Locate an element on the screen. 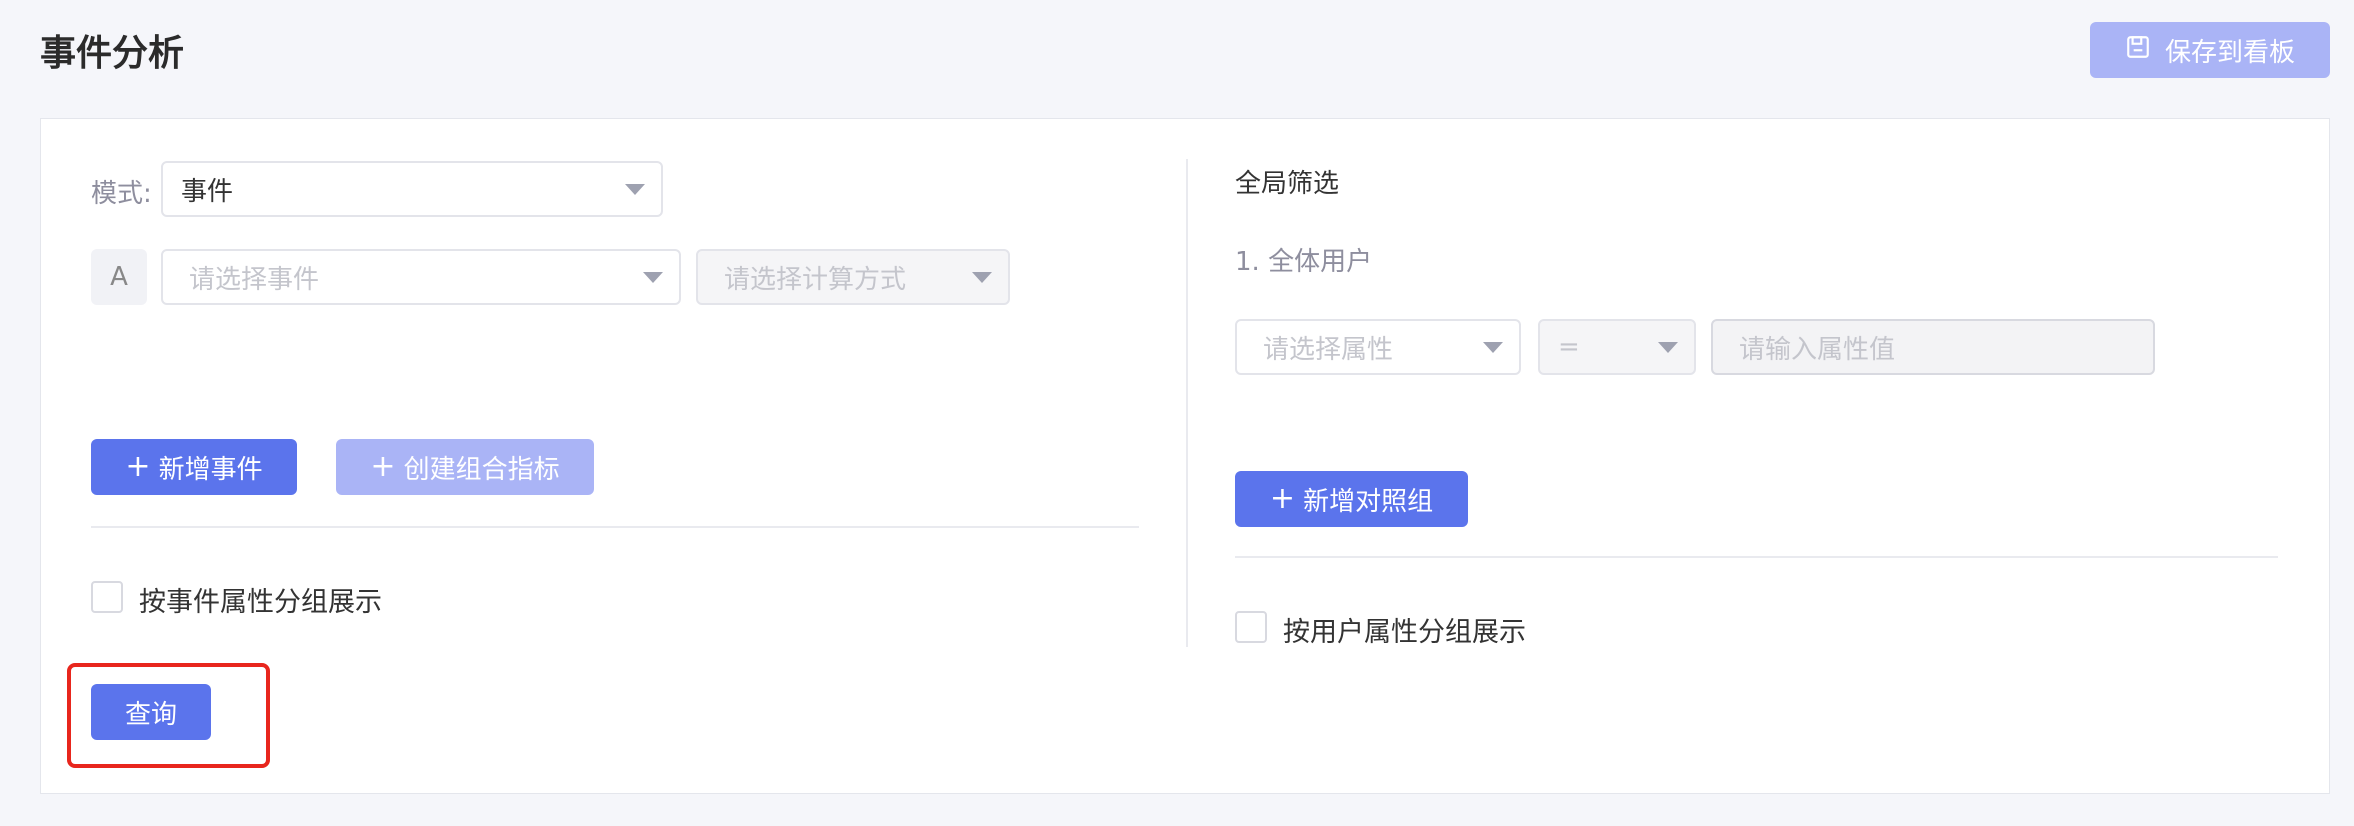 The image size is (2354, 826). event-select: 请选择事件 is located at coordinates (421, 277).